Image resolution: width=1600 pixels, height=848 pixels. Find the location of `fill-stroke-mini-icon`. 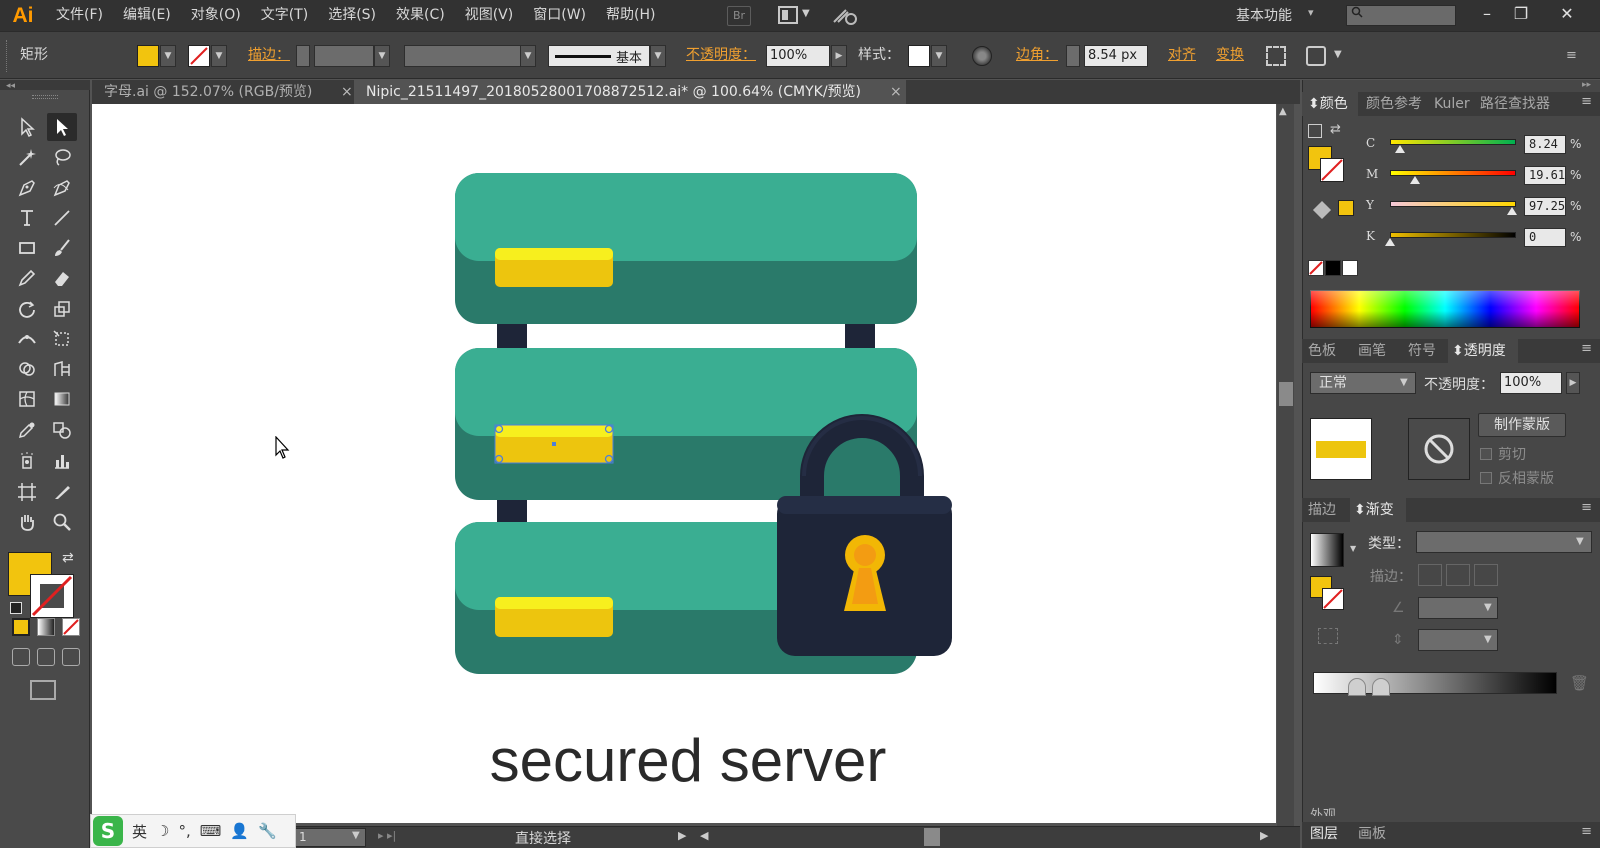

fill-stroke-mini-icon is located at coordinates (1315, 131).